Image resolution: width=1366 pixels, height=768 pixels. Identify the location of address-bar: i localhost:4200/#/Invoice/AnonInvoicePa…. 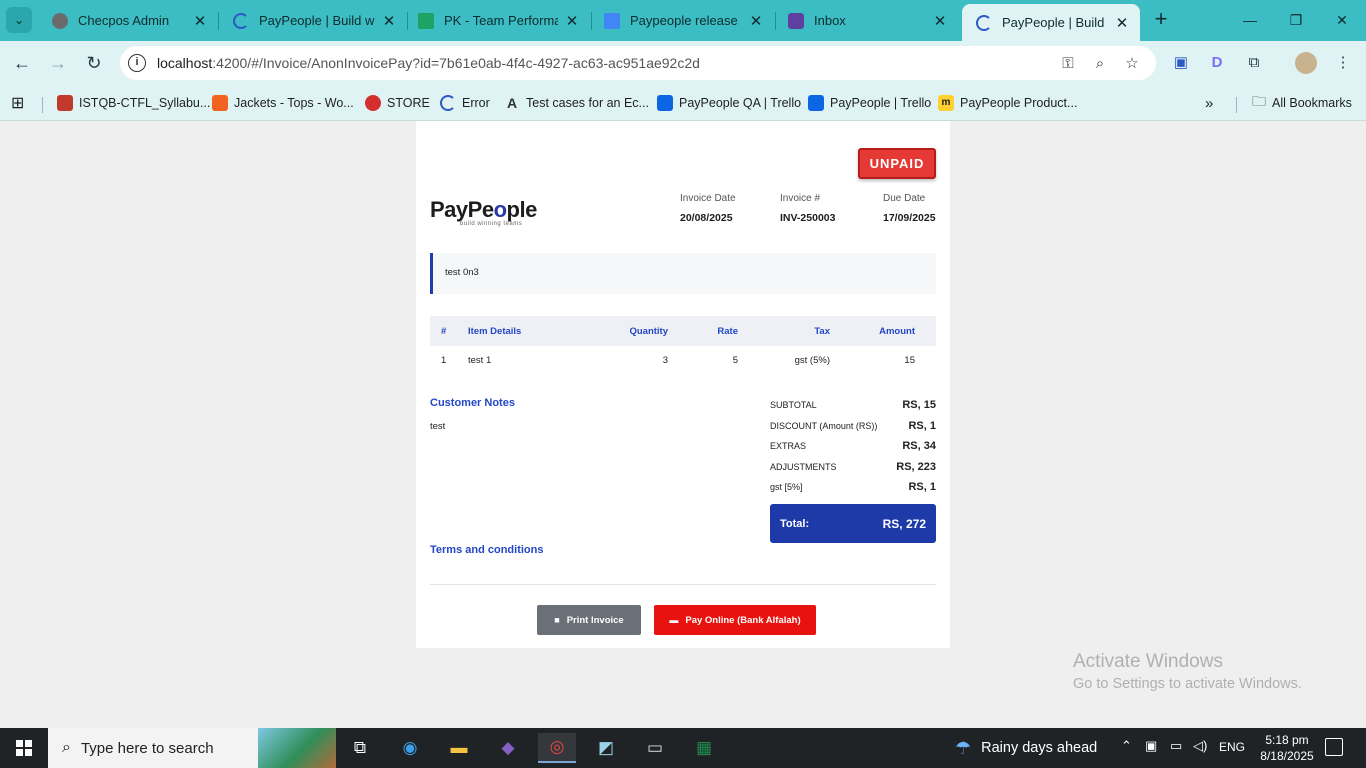
(638, 63).